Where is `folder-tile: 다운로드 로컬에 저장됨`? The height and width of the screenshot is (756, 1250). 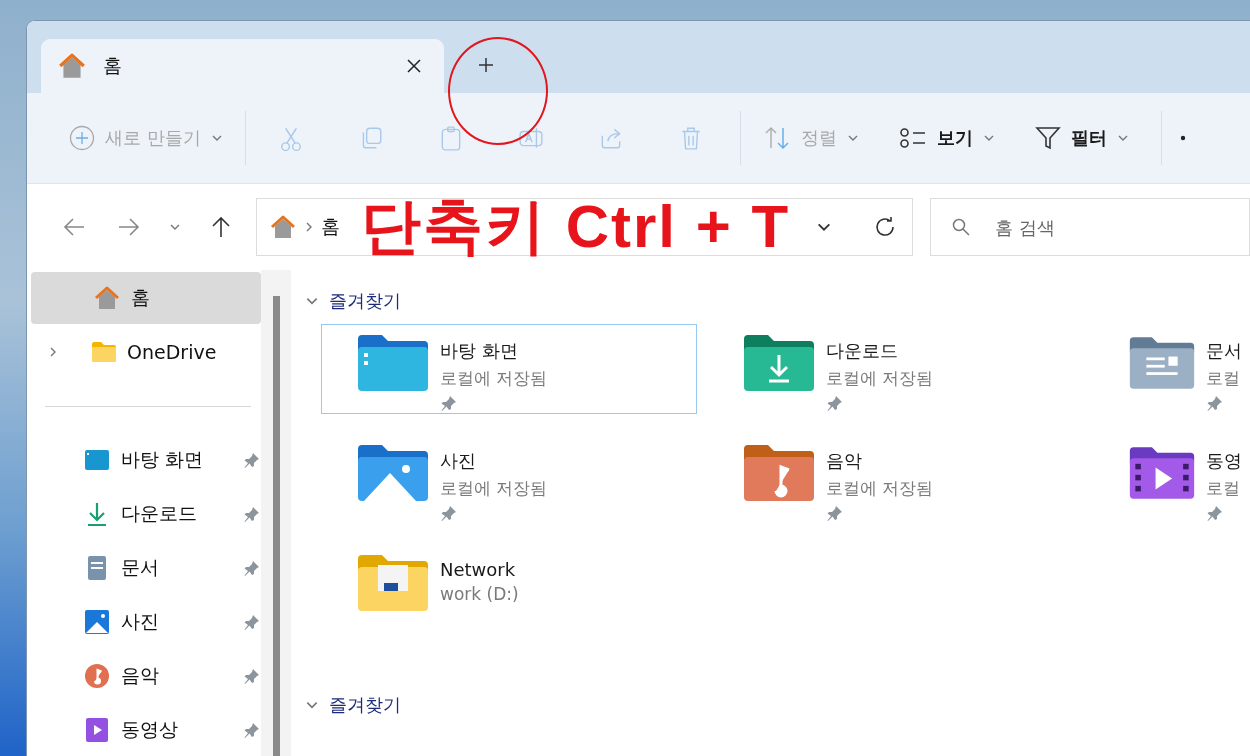 folder-tile: 다운로드 로컬에 저장됨 is located at coordinates (895, 369).